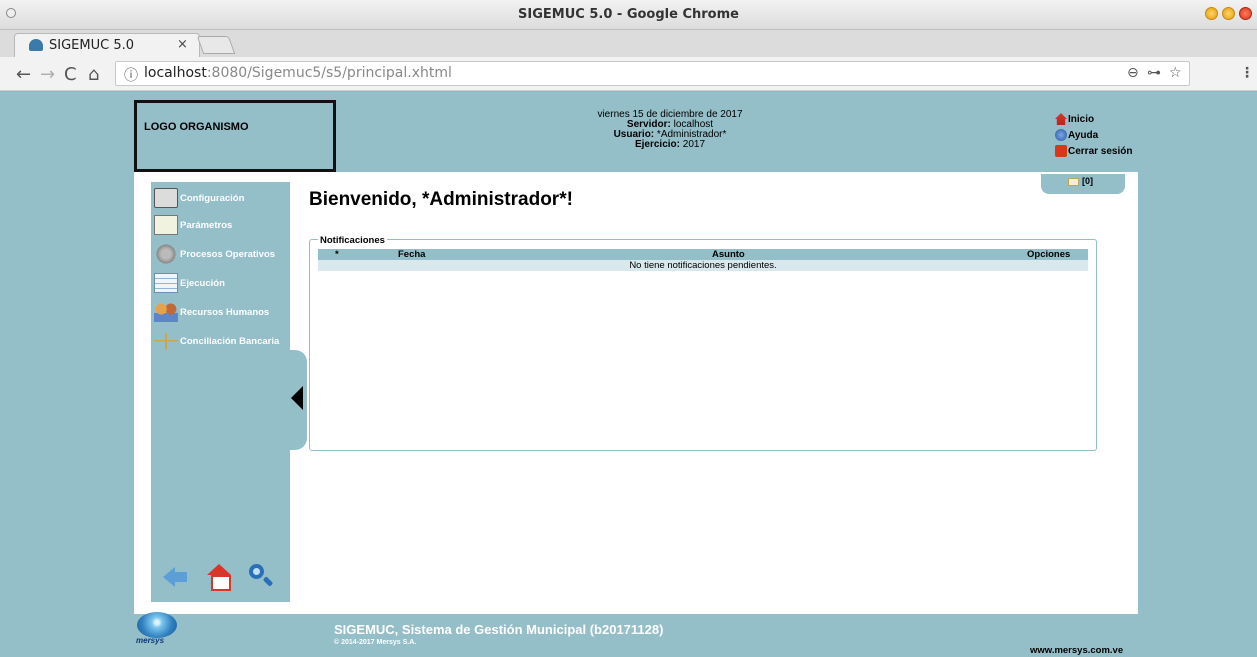 This screenshot has height=657, width=1257. I want to click on favicon-icon, so click(36, 45).